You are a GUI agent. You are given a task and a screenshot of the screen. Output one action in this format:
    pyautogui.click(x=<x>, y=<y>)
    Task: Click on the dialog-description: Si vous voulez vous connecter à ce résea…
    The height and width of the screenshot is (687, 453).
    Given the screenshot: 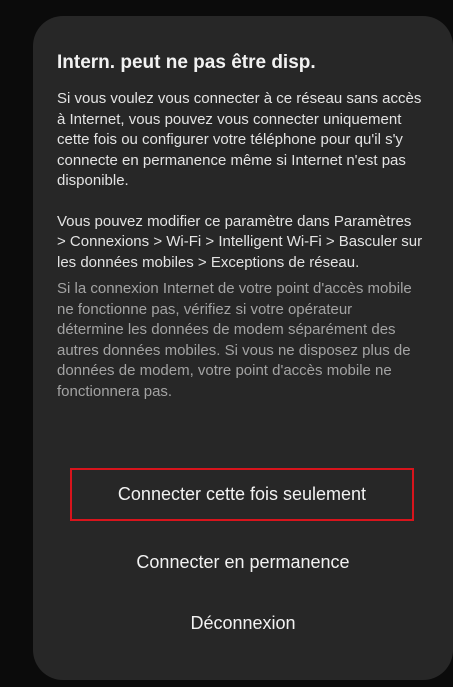 What is the action you would take?
    pyautogui.click(x=239, y=139)
    